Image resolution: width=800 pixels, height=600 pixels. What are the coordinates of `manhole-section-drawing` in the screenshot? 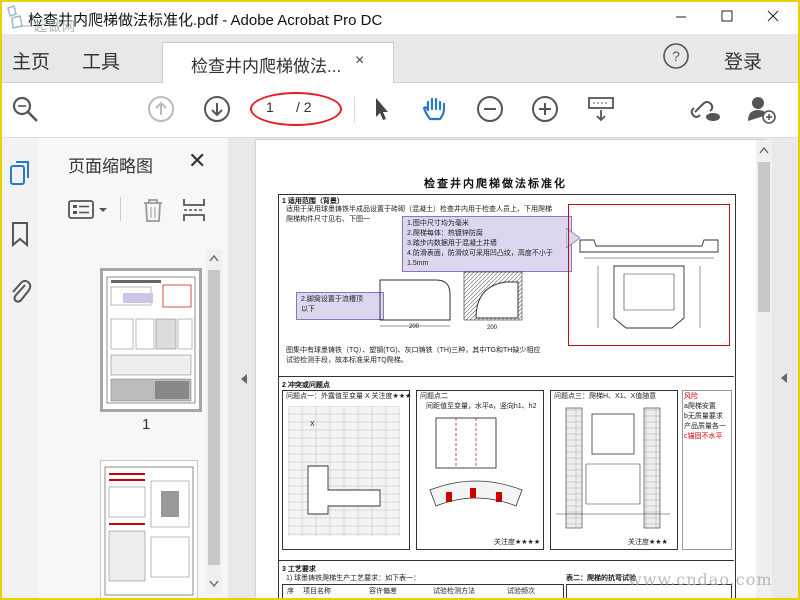 It's located at (613, 468).